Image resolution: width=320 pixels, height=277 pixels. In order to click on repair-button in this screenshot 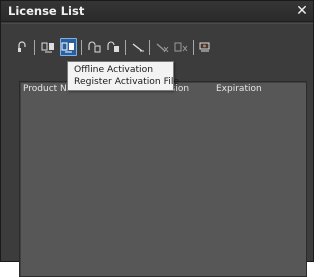, I will do `click(138, 47)`.